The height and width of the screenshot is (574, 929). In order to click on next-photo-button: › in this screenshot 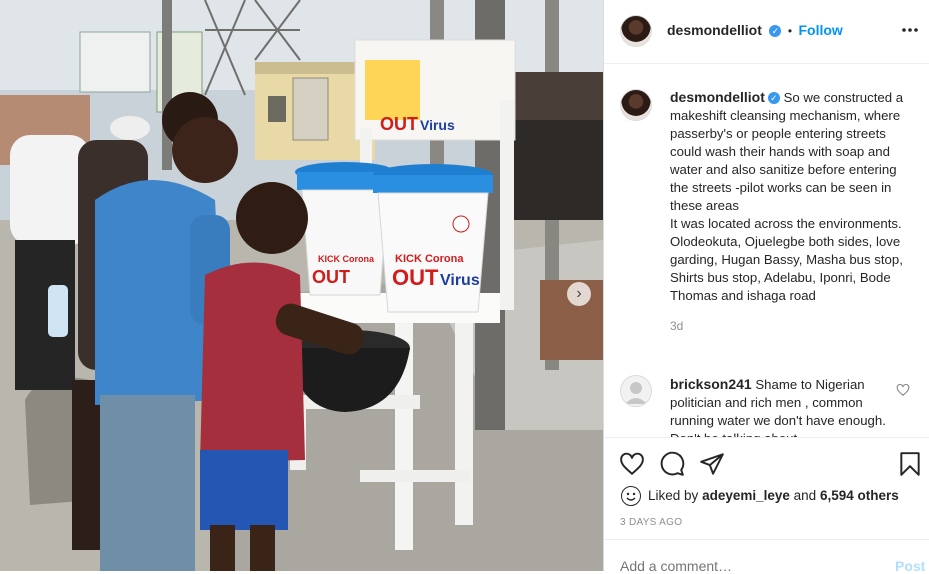, I will do `click(579, 294)`.